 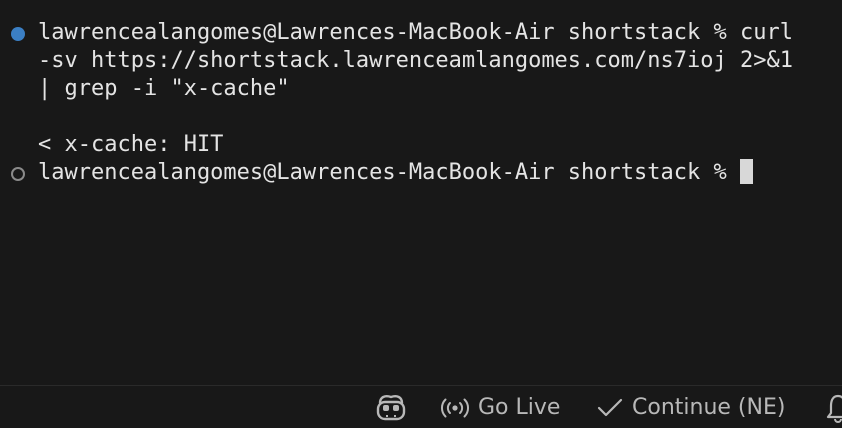 What do you see at coordinates (610, 408) in the screenshot?
I see `check-icon` at bounding box center [610, 408].